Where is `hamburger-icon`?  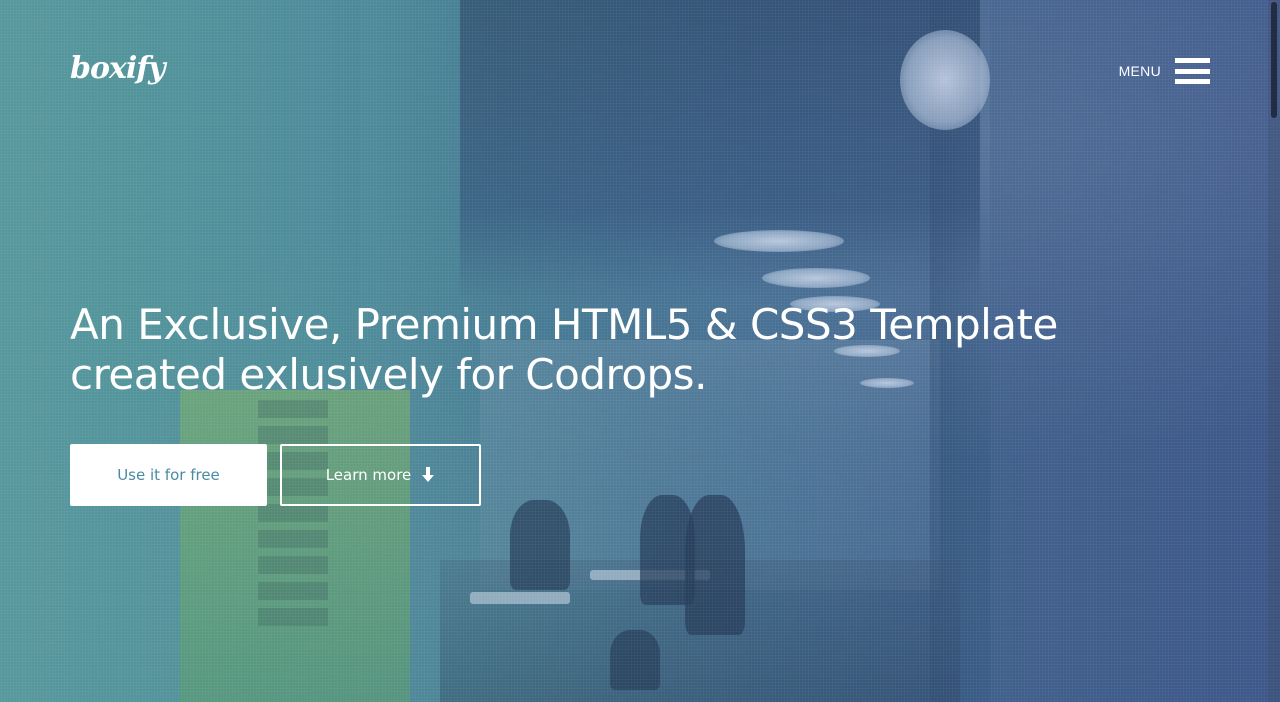
hamburger-icon is located at coordinates (1192, 71).